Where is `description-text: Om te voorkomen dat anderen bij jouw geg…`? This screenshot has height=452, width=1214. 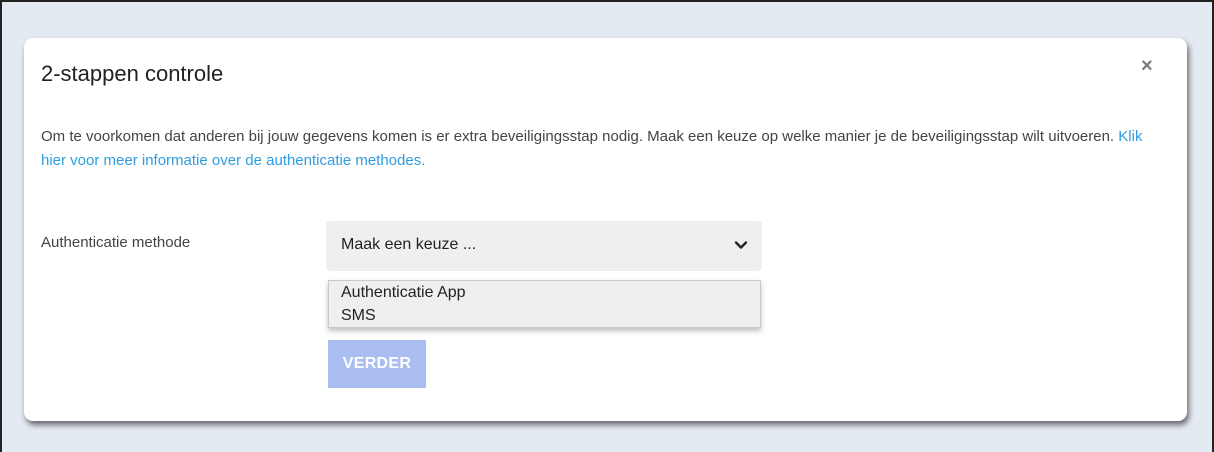 description-text: Om te voorkomen dat anderen bij jouw geg… is located at coordinates (578, 136).